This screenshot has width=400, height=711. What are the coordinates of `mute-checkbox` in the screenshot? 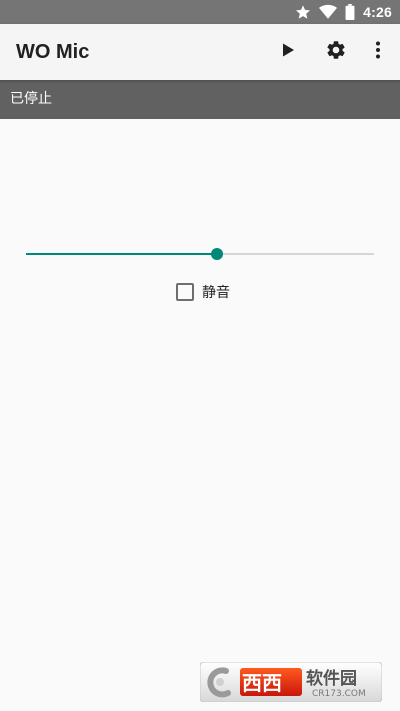 It's located at (185, 292).